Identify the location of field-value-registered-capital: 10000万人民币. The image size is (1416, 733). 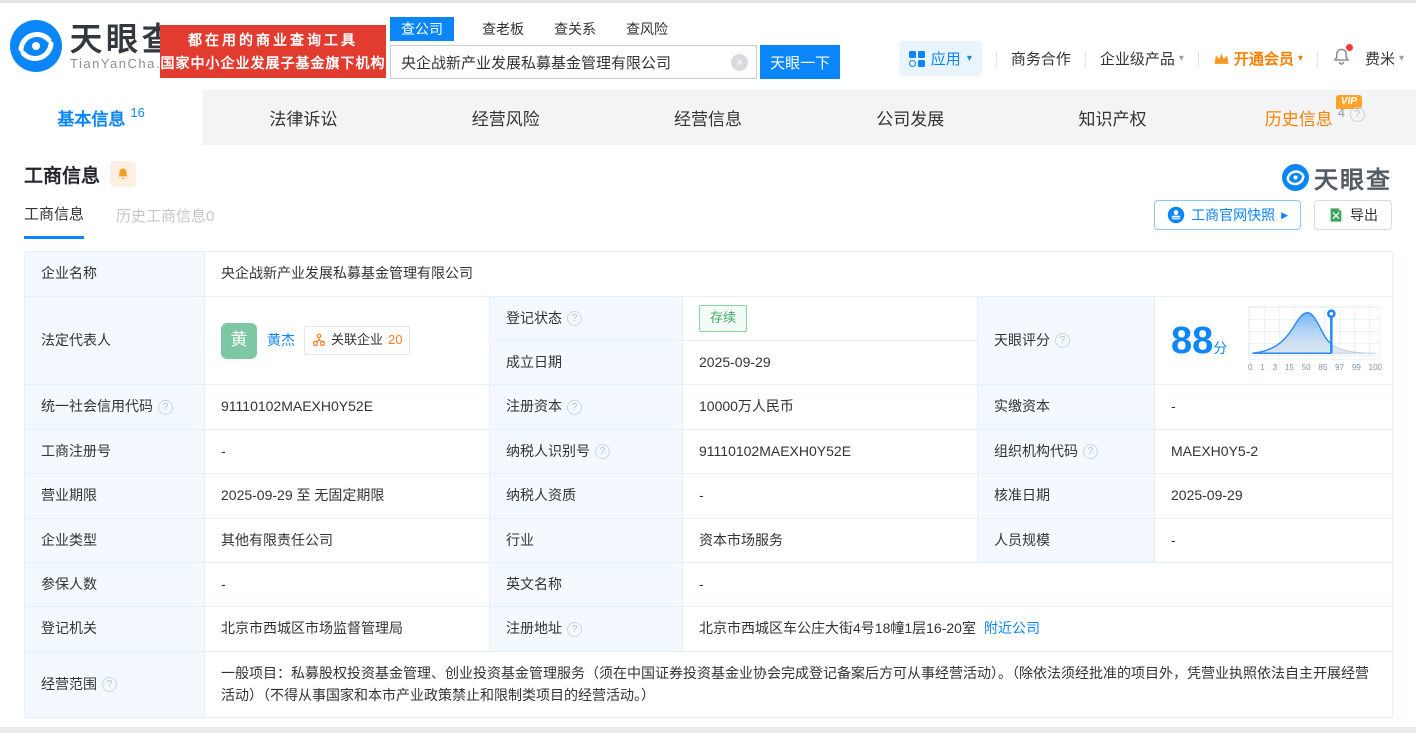
(830, 407).